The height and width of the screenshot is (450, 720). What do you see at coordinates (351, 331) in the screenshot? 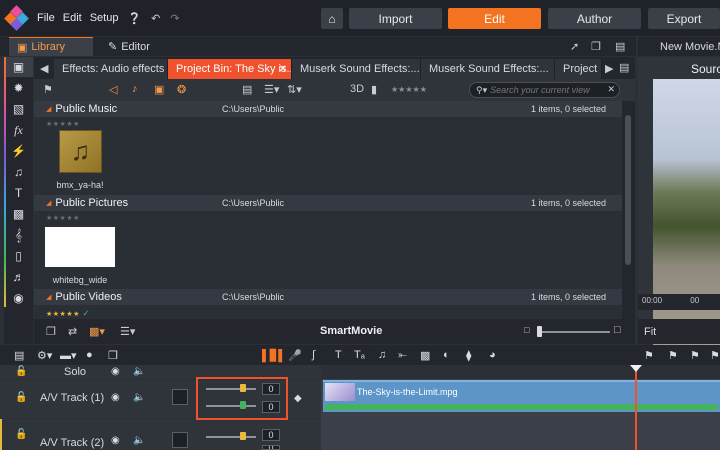
I see `smartmovie-title: SmartMovie` at bounding box center [351, 331].